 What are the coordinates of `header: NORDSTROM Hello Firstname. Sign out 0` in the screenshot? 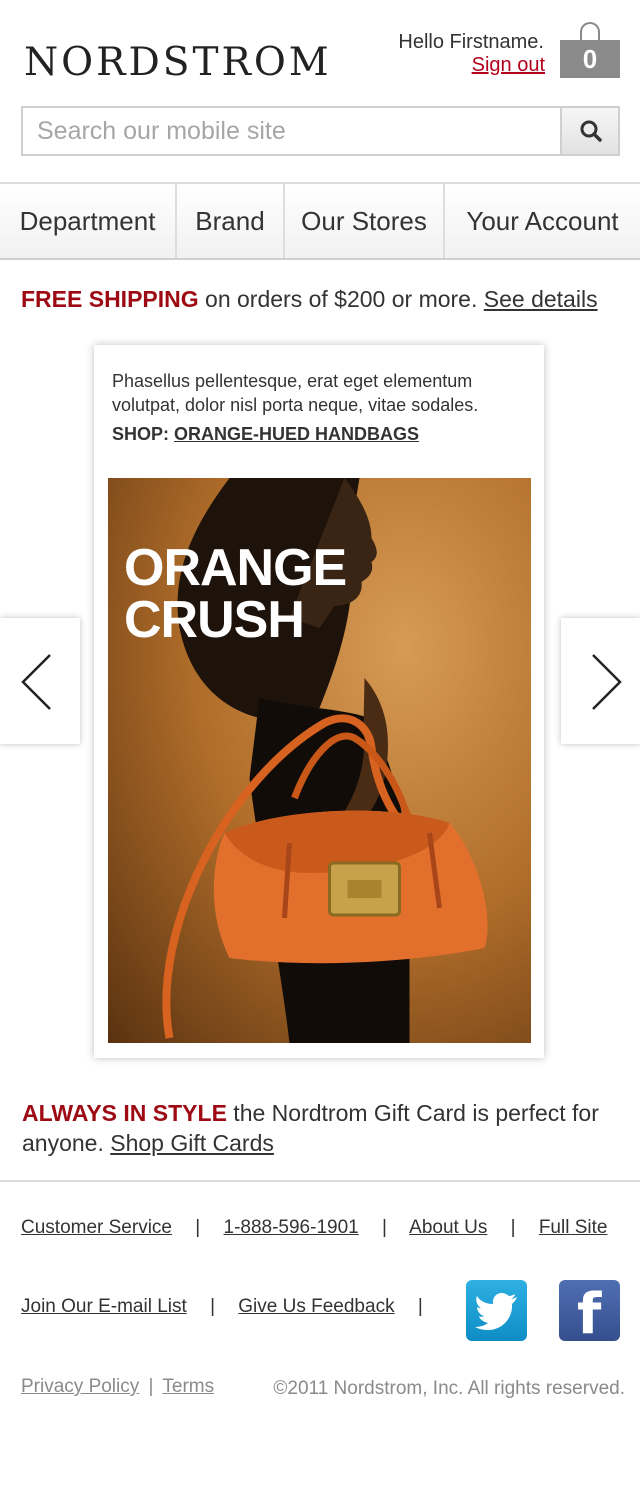 It's located at (320, 91).